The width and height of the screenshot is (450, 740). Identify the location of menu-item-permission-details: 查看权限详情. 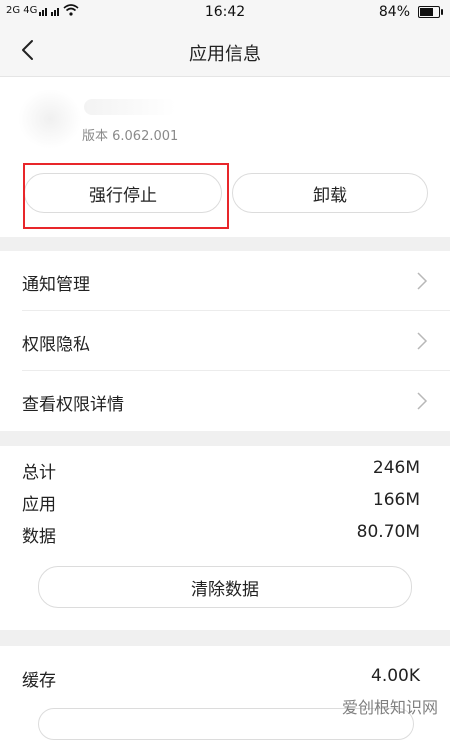
(225, 401).